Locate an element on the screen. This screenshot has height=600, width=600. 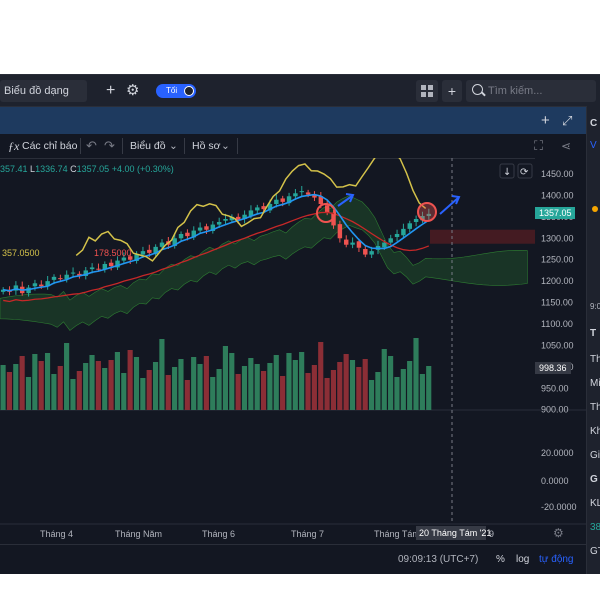
expand-icon: ⤢ is located at coordinates (567, 121).